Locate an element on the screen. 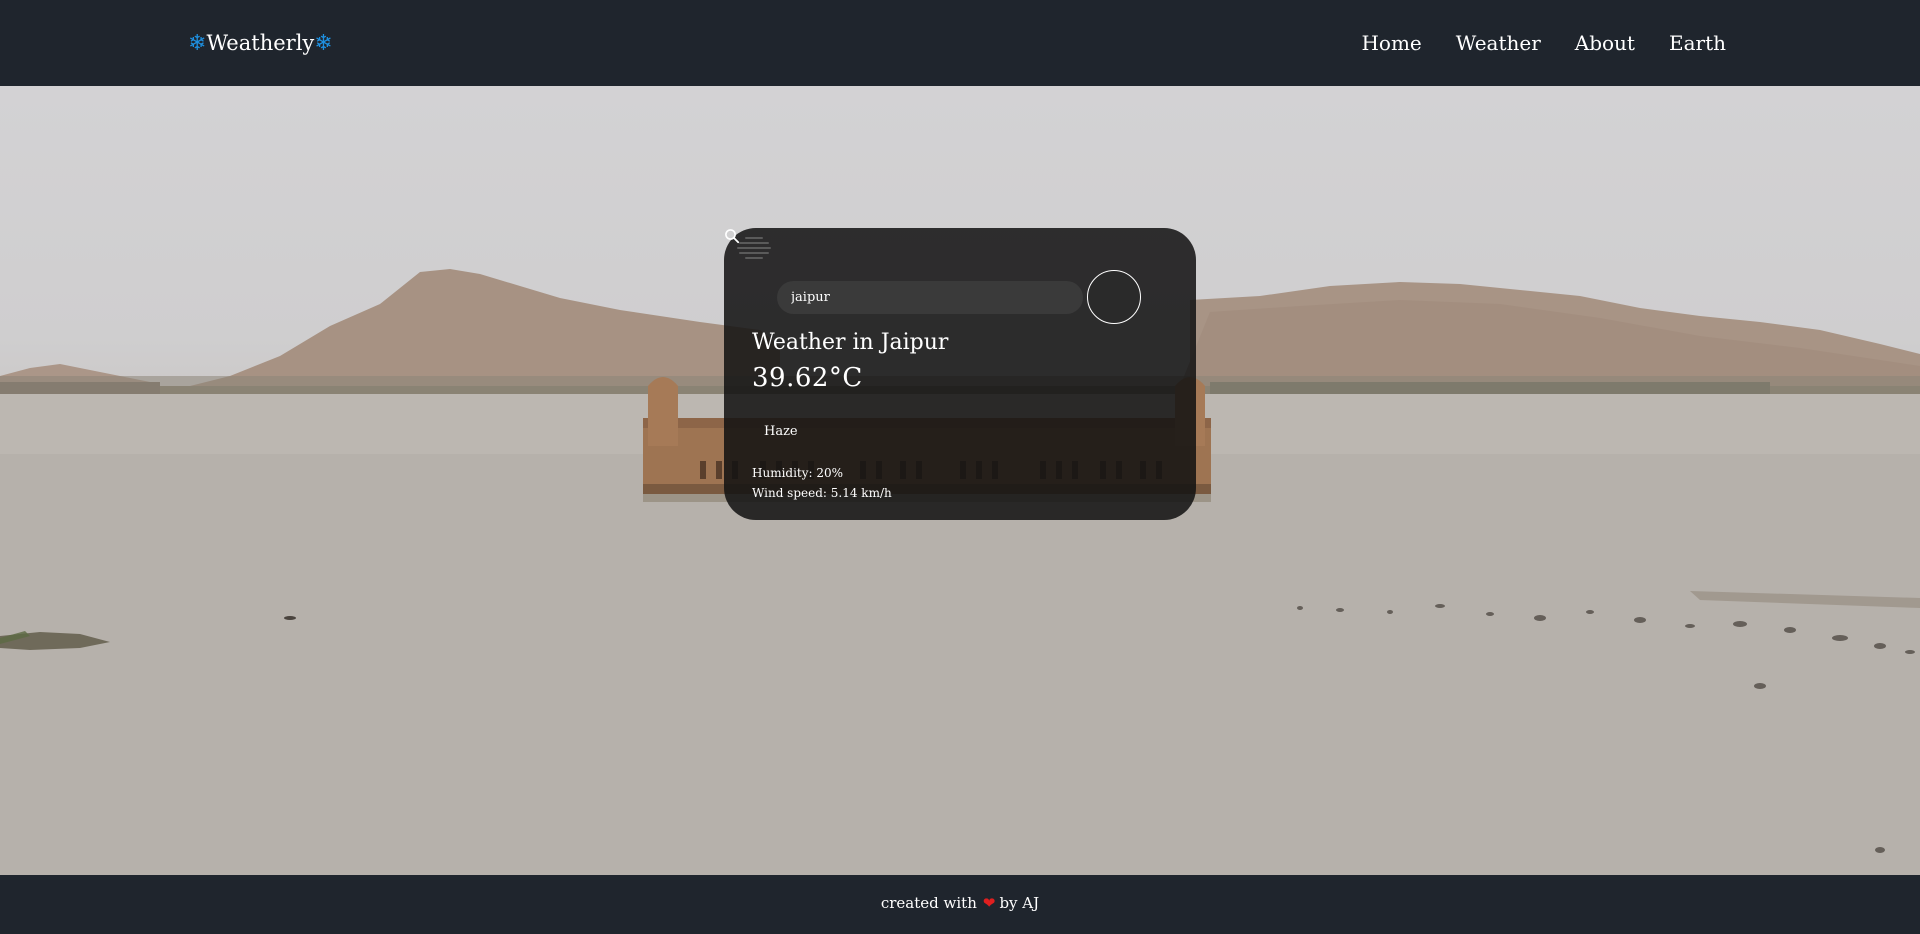 The image size is (1920, 934). nav-link-weather: Weather is located at coordinates (1498, 43).